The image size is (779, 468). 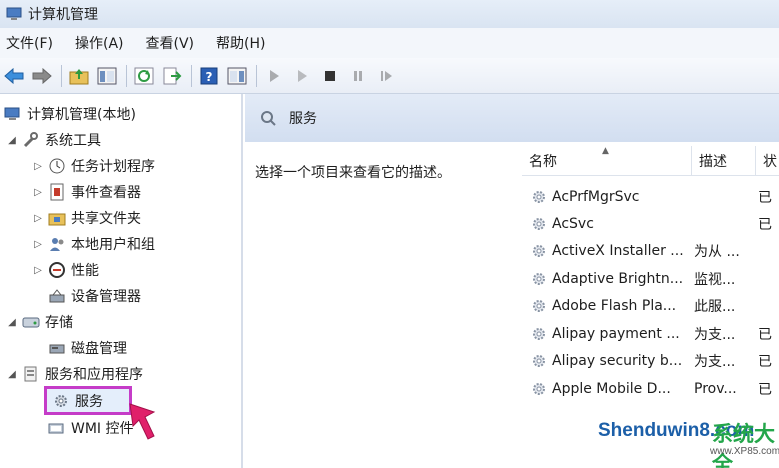 I want to click on export-list-button, so click(x=172, y=76).